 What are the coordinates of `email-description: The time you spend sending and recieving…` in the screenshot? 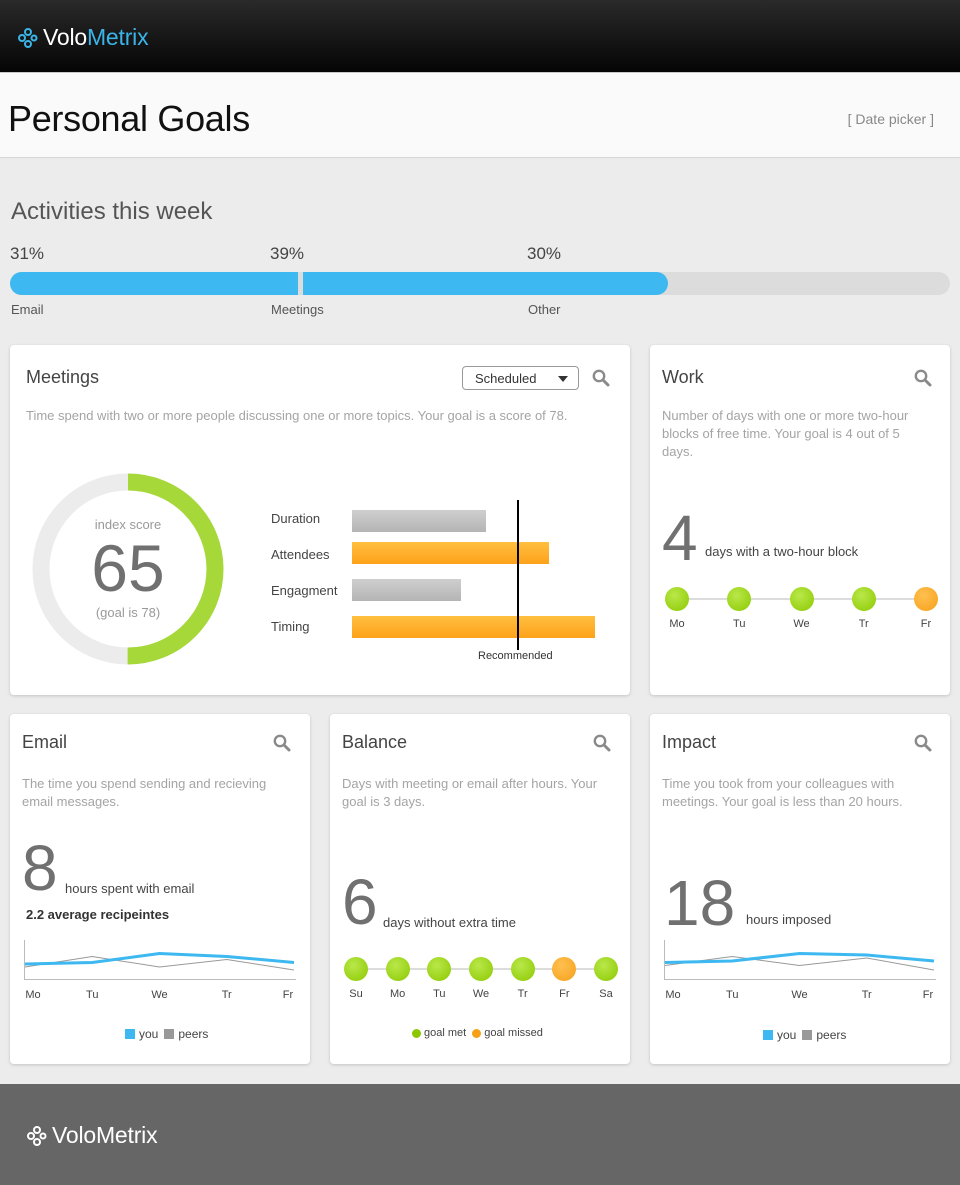 It's located at (144, 792).